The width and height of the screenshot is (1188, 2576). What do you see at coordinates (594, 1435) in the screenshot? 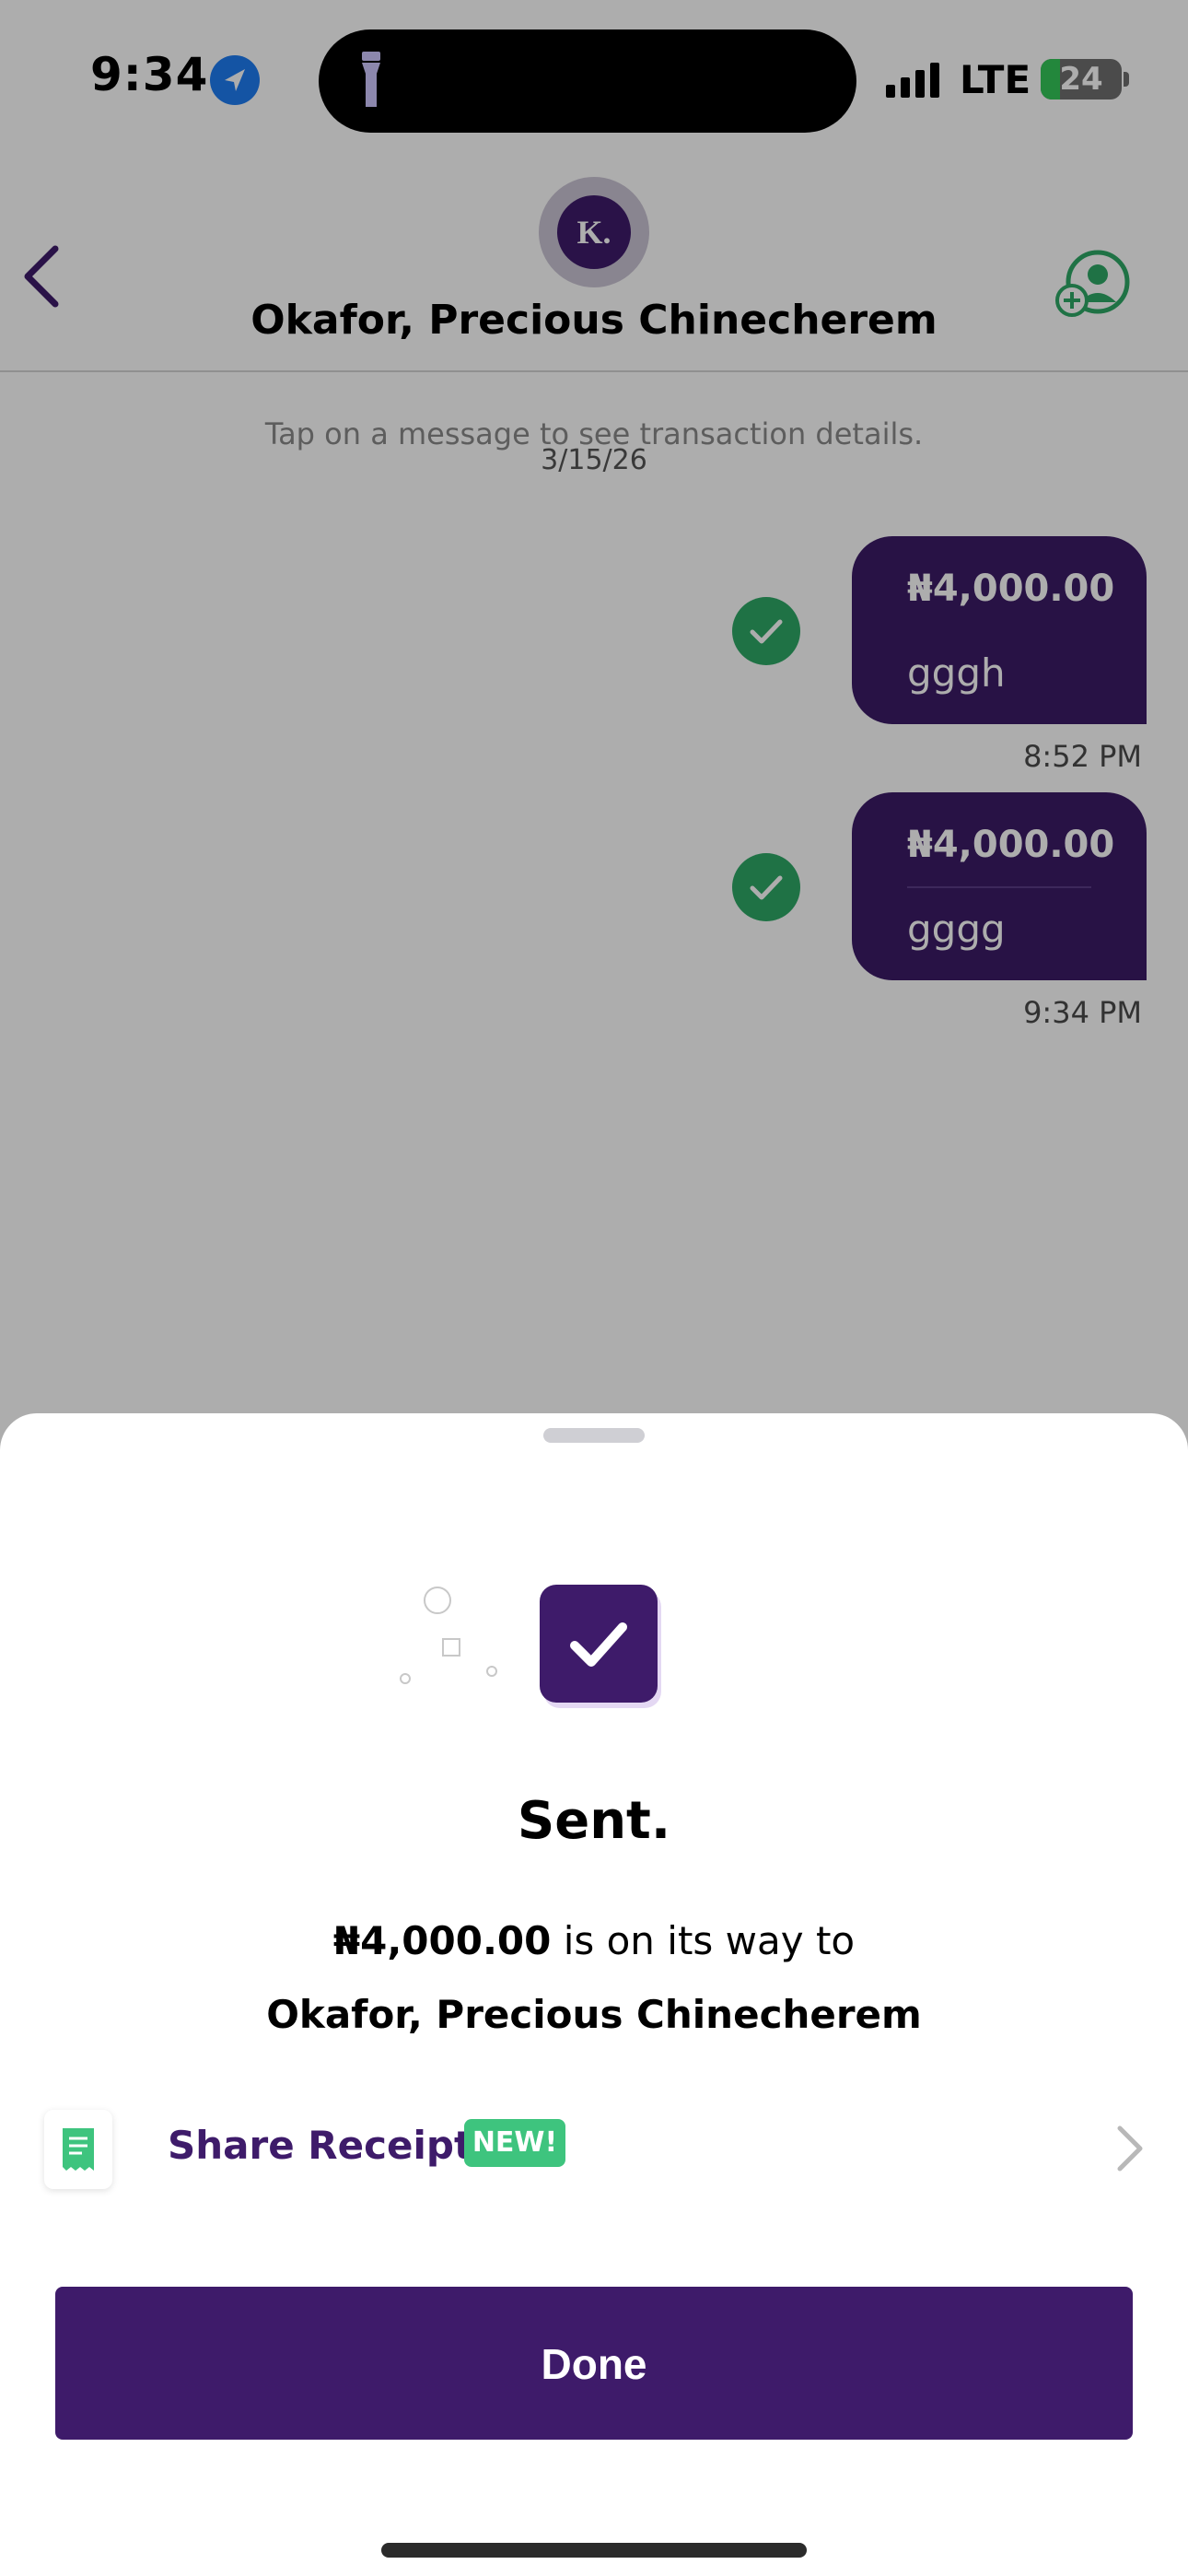
I see `sheet-grabber` at bounding box center [594, 1435].